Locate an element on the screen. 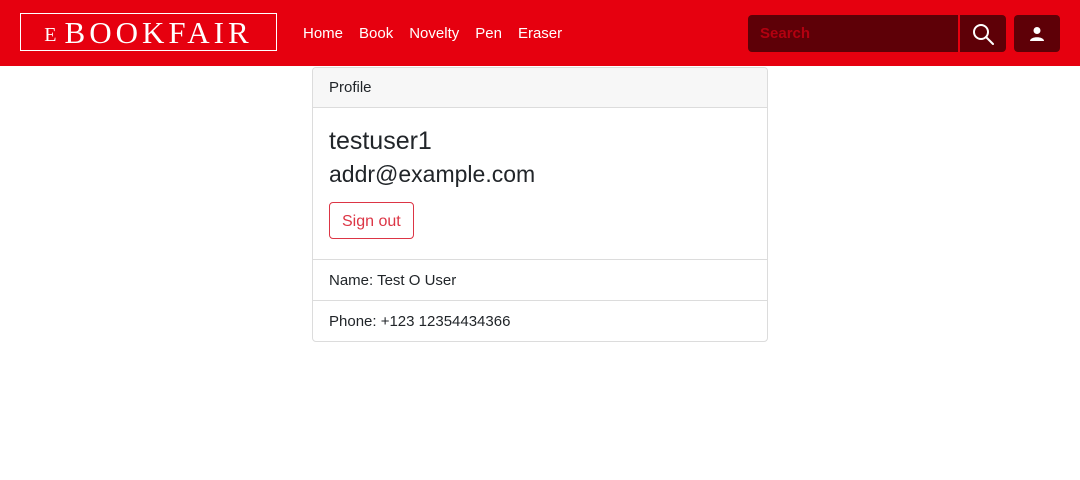  profile-username: testuser1 is located at coordinates (380, 141).